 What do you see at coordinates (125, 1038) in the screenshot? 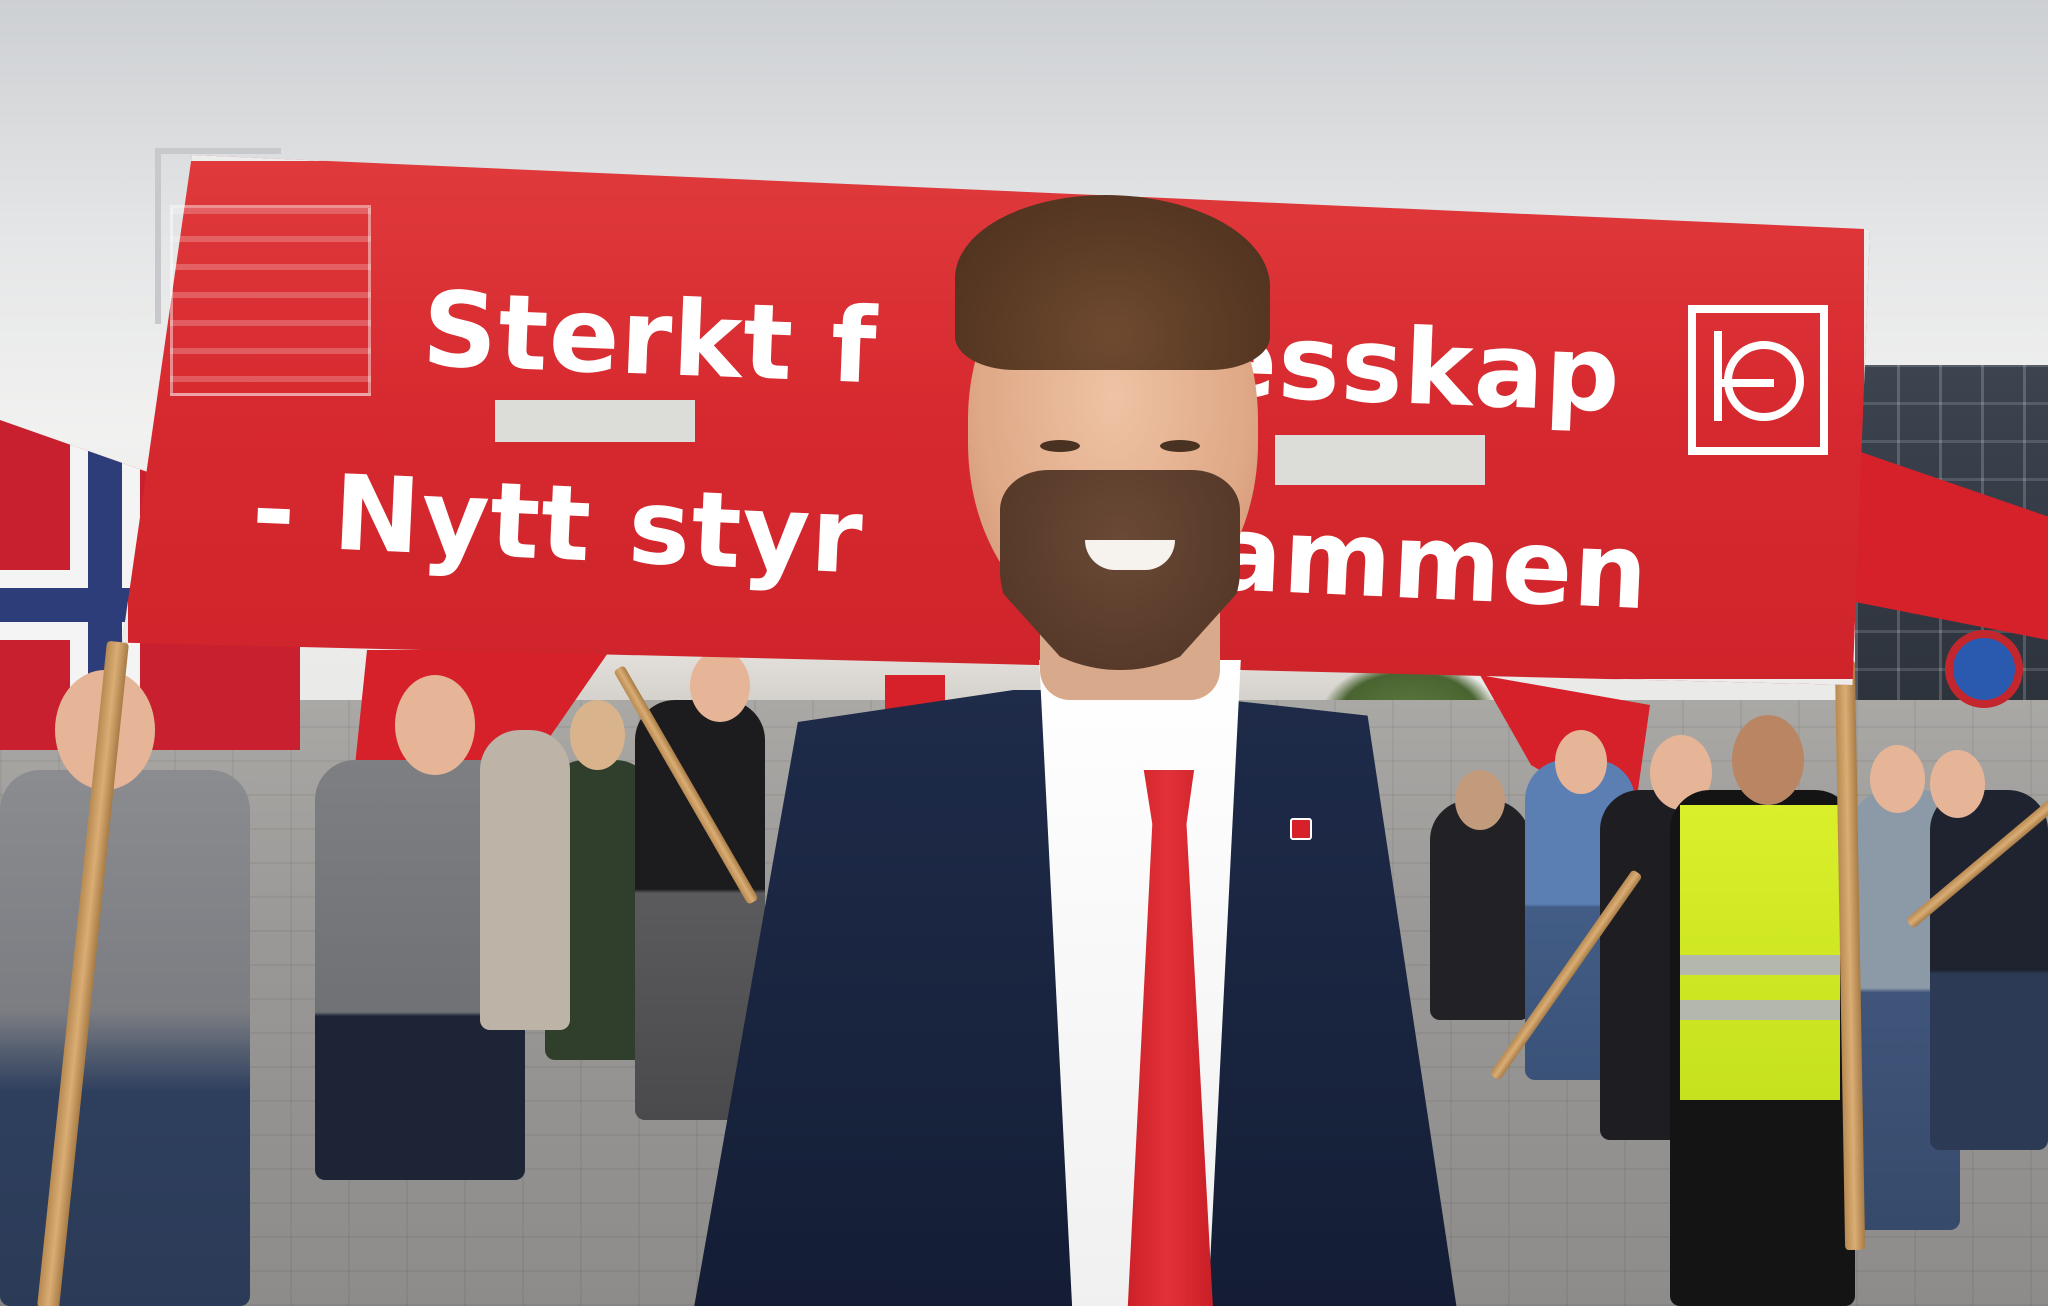
I see `person-boy-left` at bounding box center [125, 1038].